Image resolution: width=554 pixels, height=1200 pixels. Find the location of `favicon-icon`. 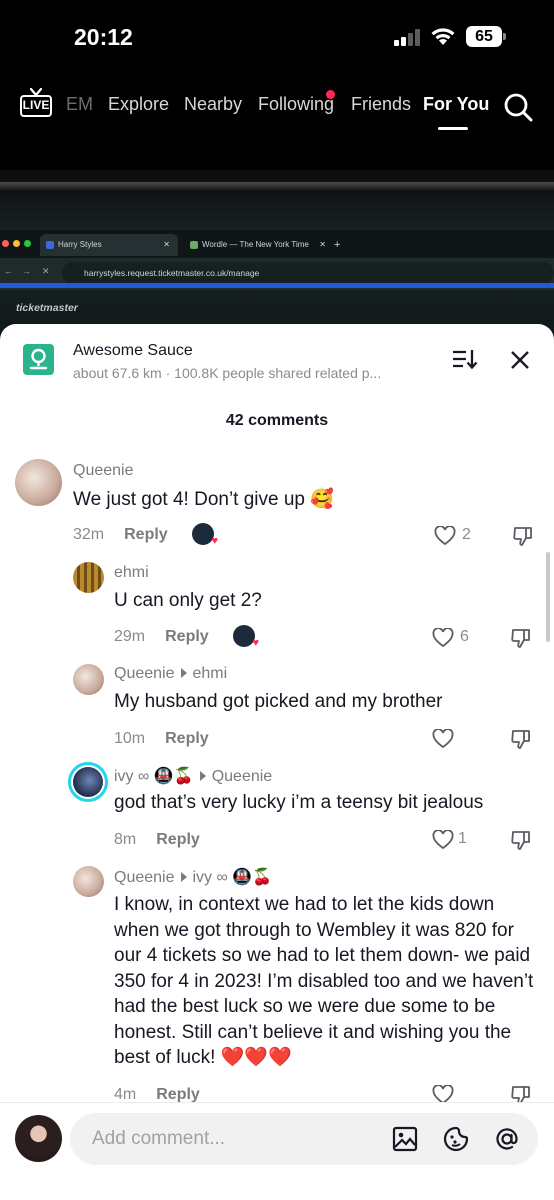

favicon-icon is located at coordinates (50, 245).